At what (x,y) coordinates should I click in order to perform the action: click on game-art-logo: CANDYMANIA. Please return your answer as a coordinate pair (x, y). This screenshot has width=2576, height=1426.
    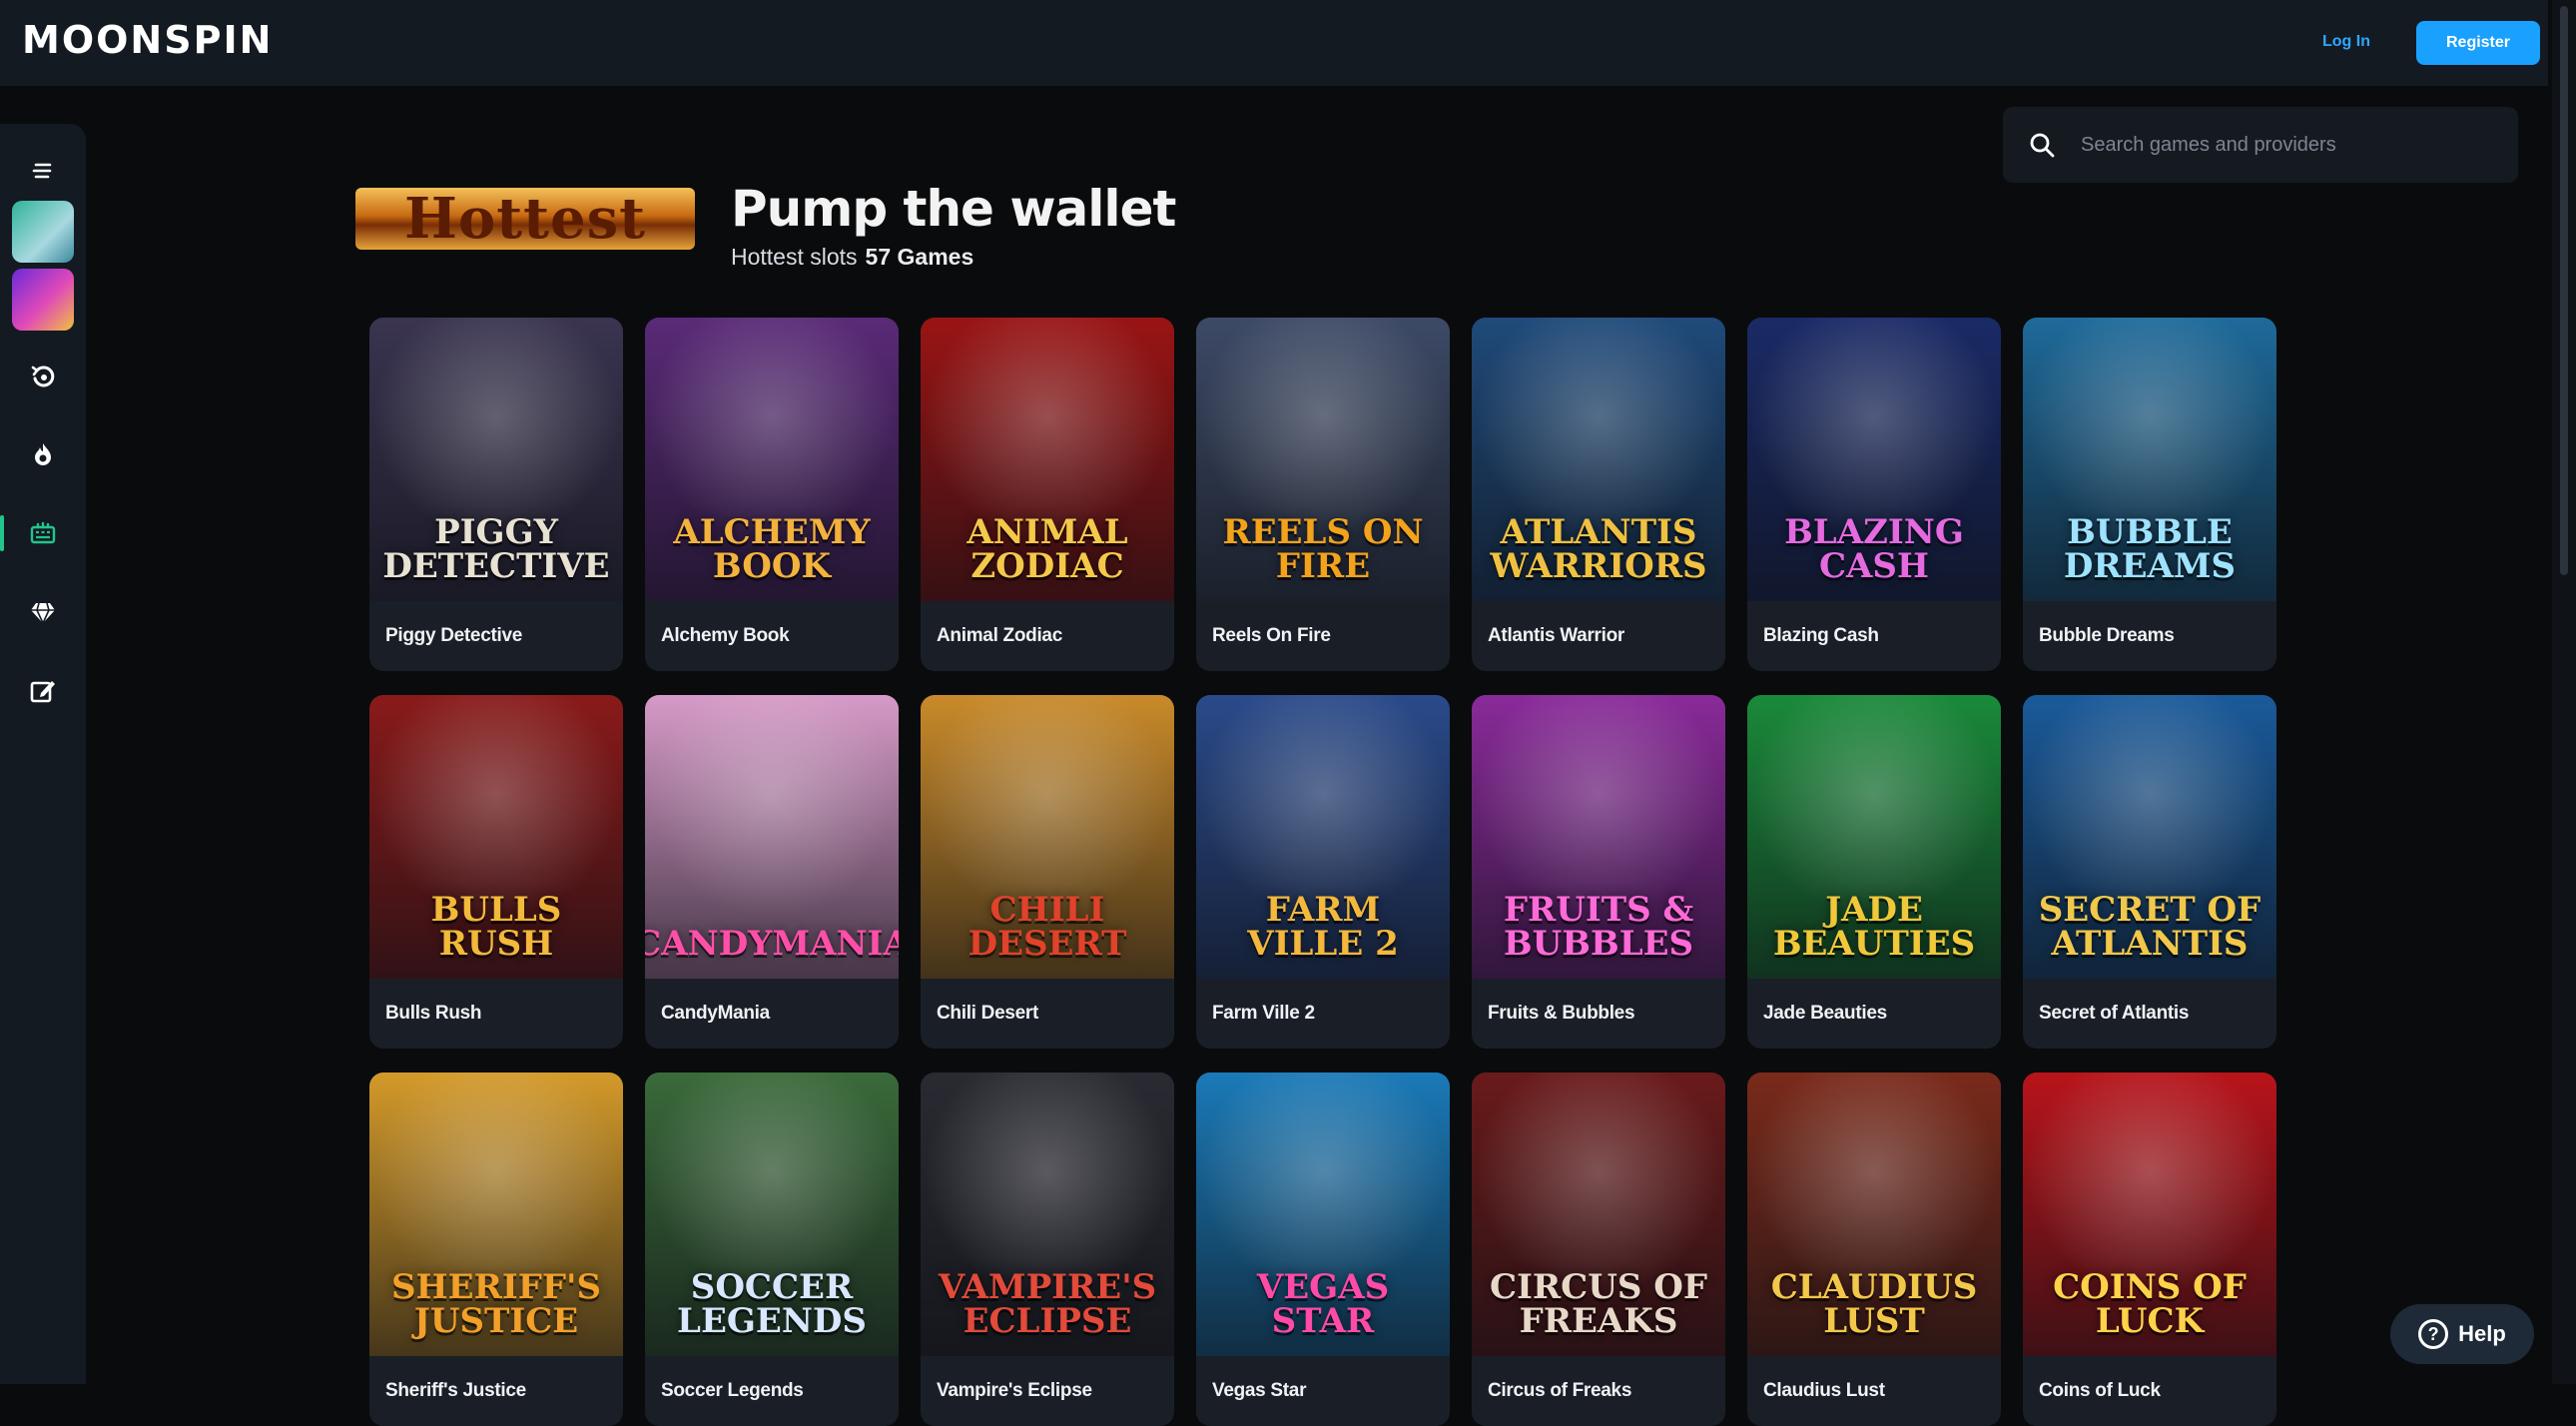
    Looking at the image, I should click on (772, 944).